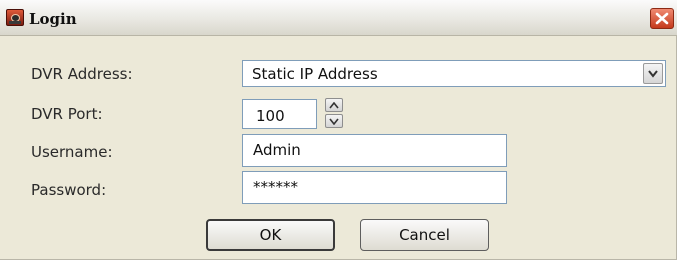  Describe the element at coordinates (275, 187) in the screenshot. I see `password-value: ******` at that location.